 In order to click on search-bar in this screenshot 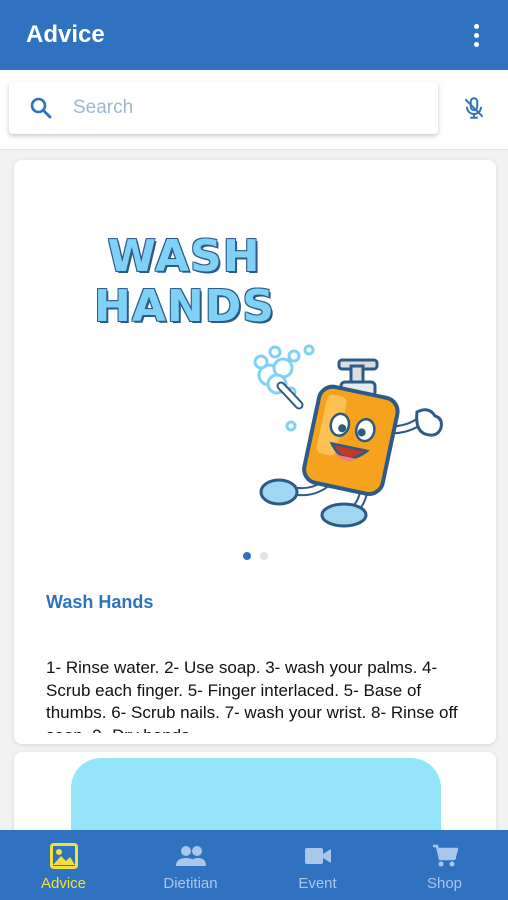, I will do `click(254, 110)`.